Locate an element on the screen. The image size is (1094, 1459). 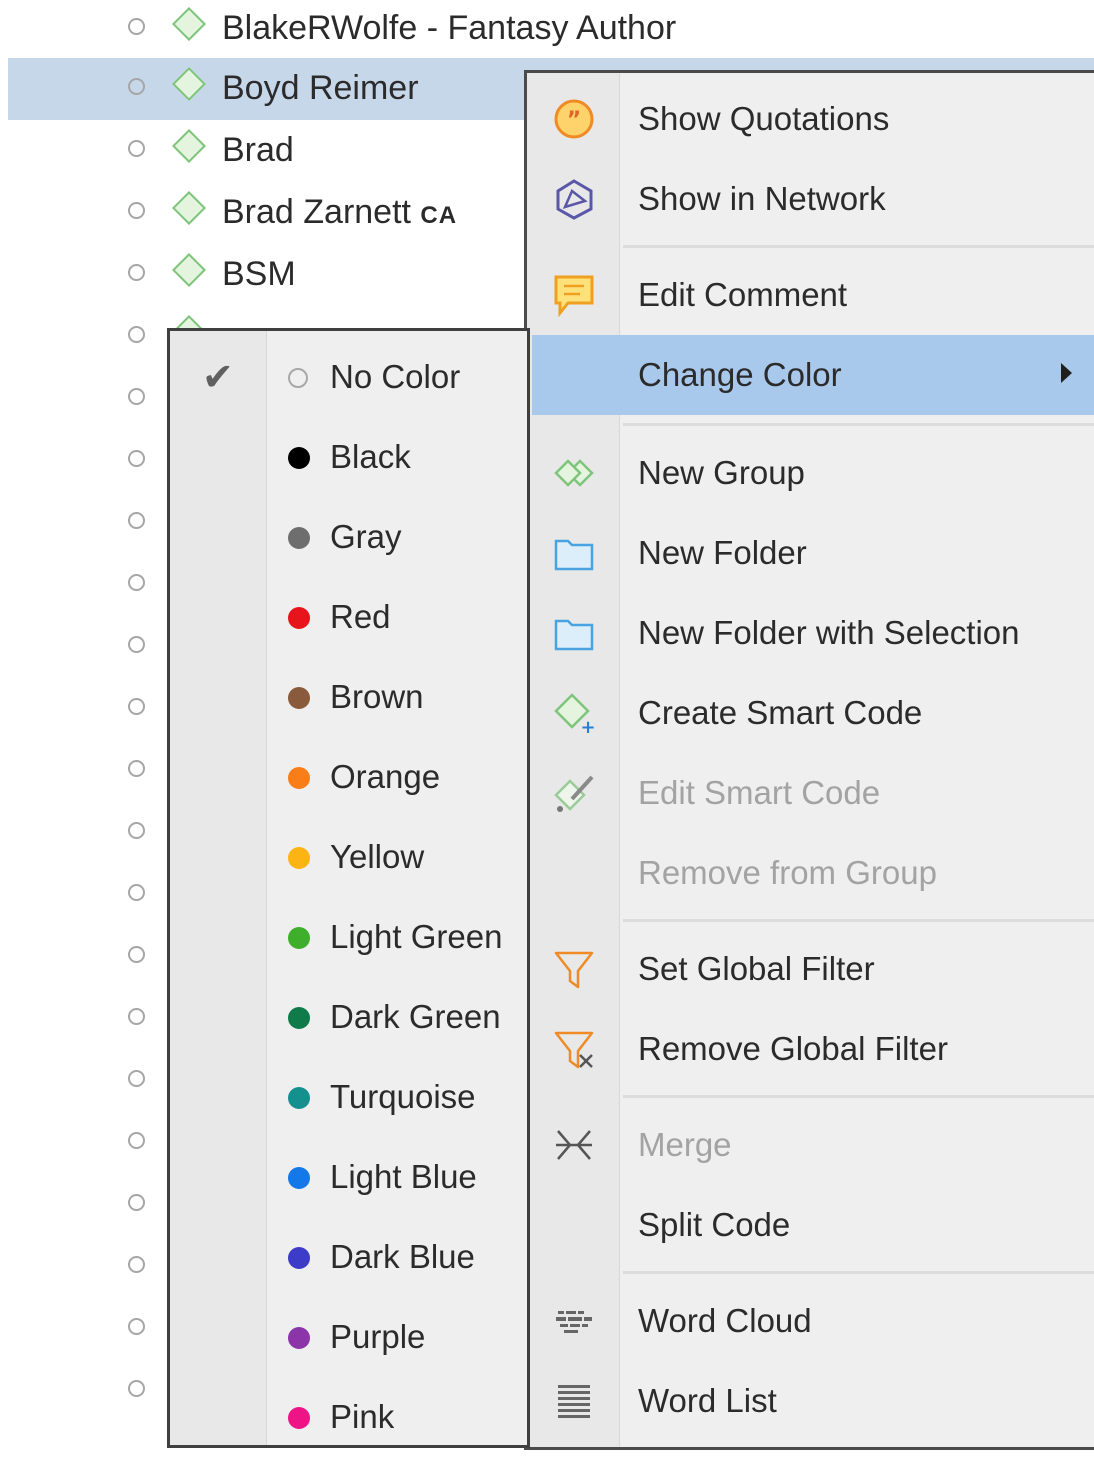
group-icon is located at coordinates (574, 473).